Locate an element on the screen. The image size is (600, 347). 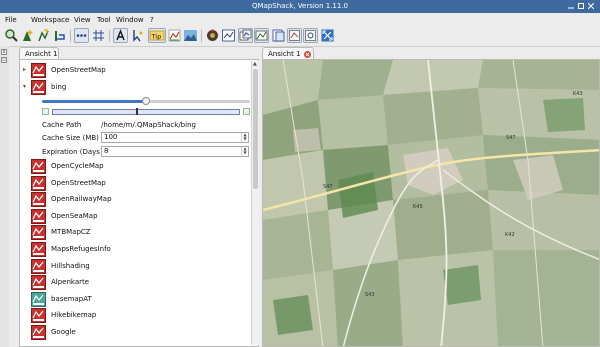
cache-path-label: Cache Path is located at coordinates (62, 125).